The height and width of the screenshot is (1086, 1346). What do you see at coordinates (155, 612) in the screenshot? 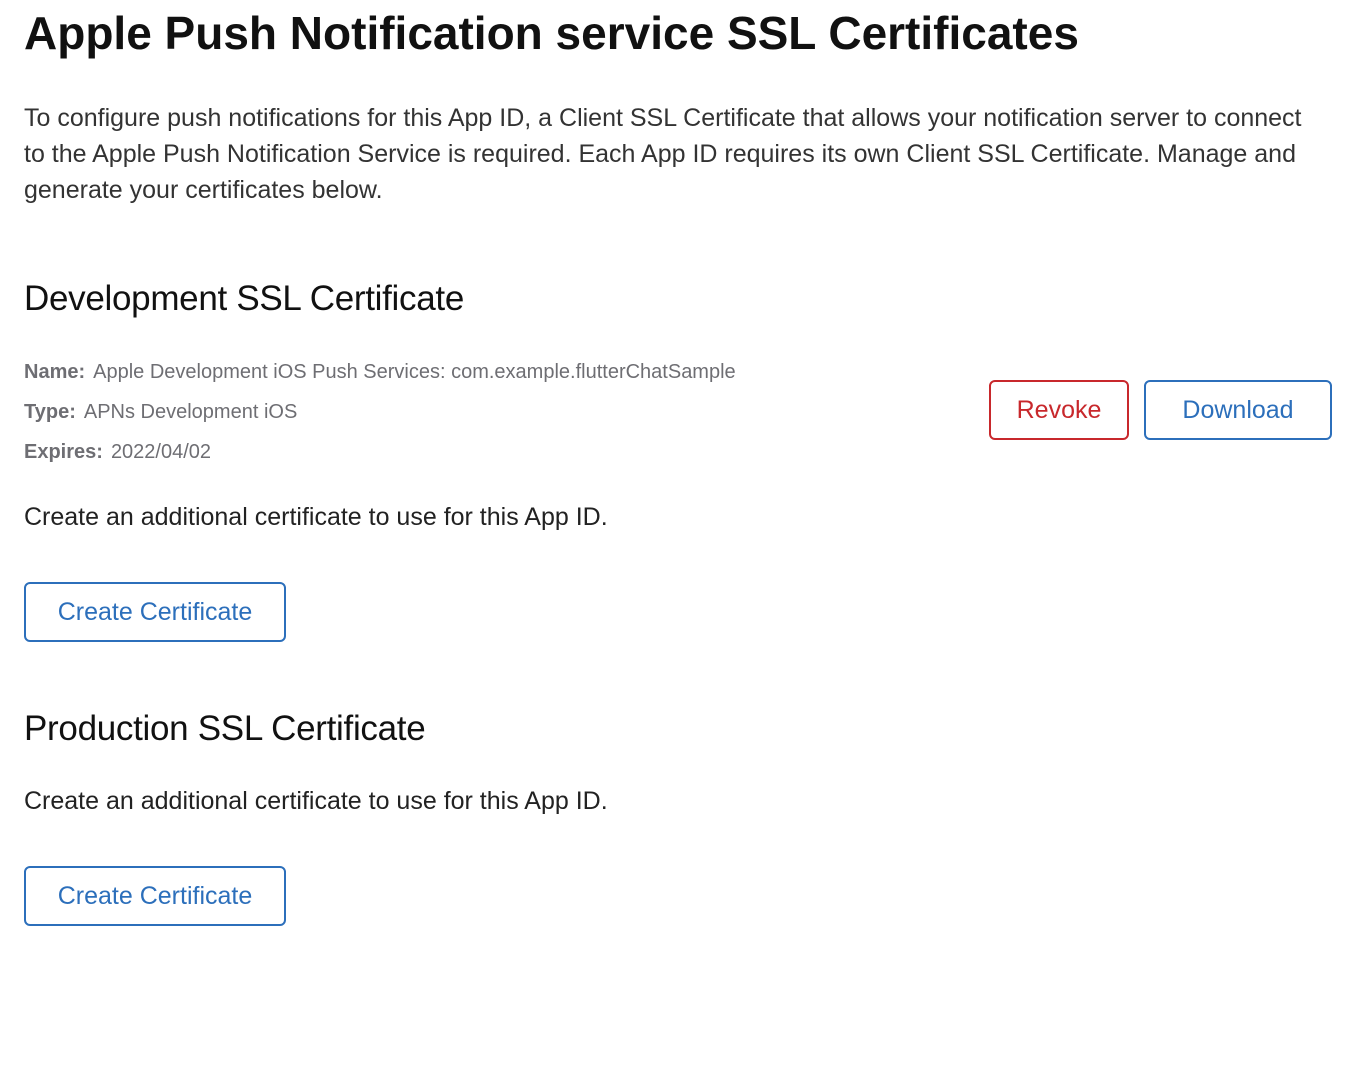
I see `development-create-certificate-button: Create Certificate` at bounding box center [155, 612].